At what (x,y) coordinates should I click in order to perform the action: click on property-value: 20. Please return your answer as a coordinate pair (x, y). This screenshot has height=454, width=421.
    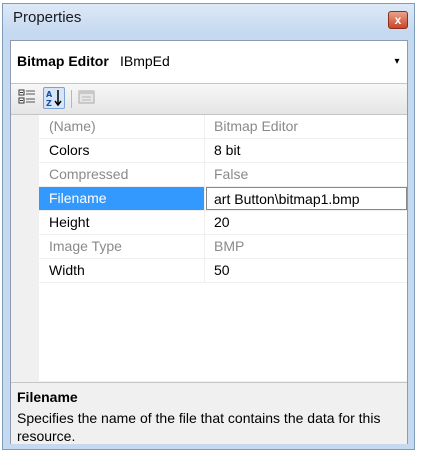
    Looking at the image, I should click on (306, 222).